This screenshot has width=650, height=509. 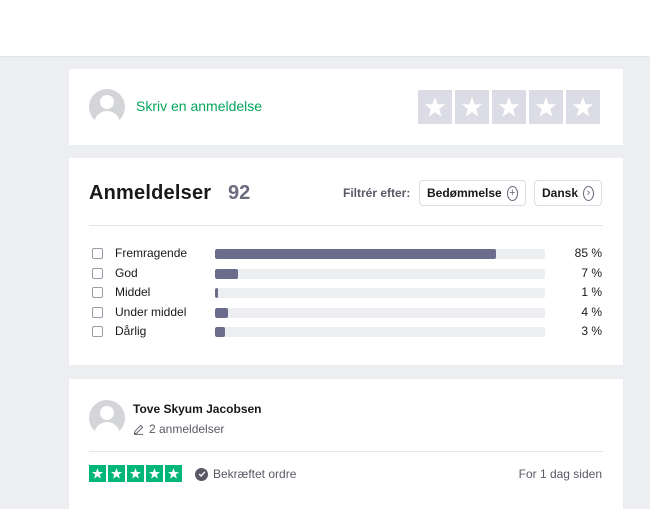 I want to click on rating-percent: 3 %, so click(x=591, y=331).